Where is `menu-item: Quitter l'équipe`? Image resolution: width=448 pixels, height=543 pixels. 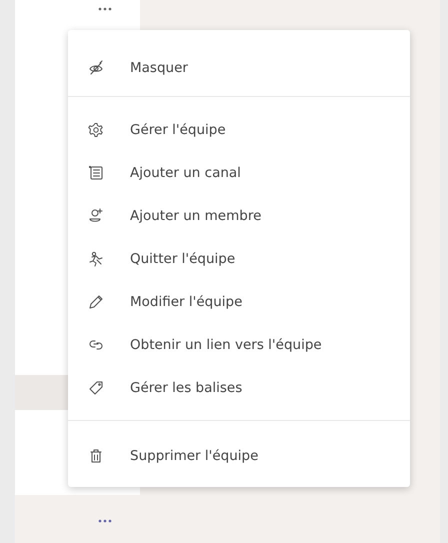 menu-item: Quitter l'équipe is located at coordinates (239, 258).